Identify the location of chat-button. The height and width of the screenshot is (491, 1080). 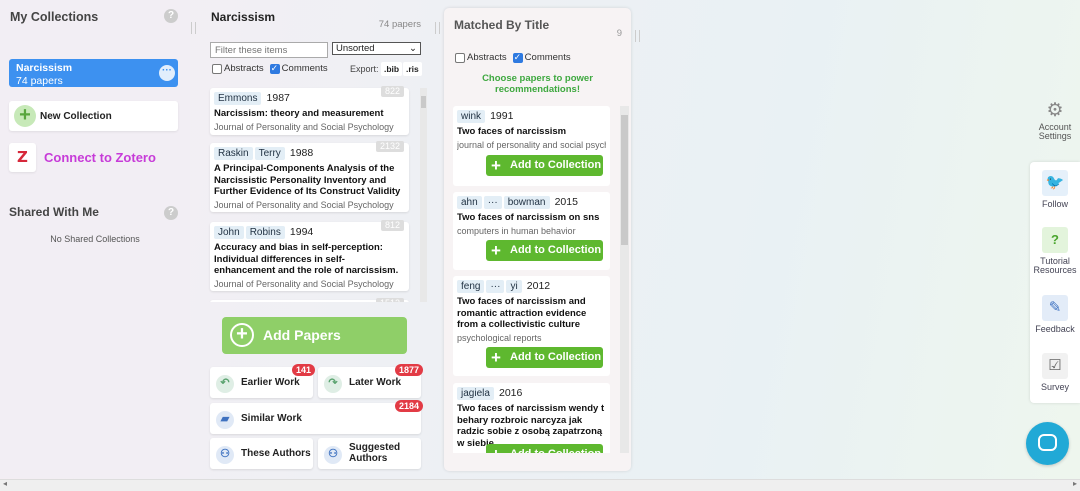
(1047, 443).